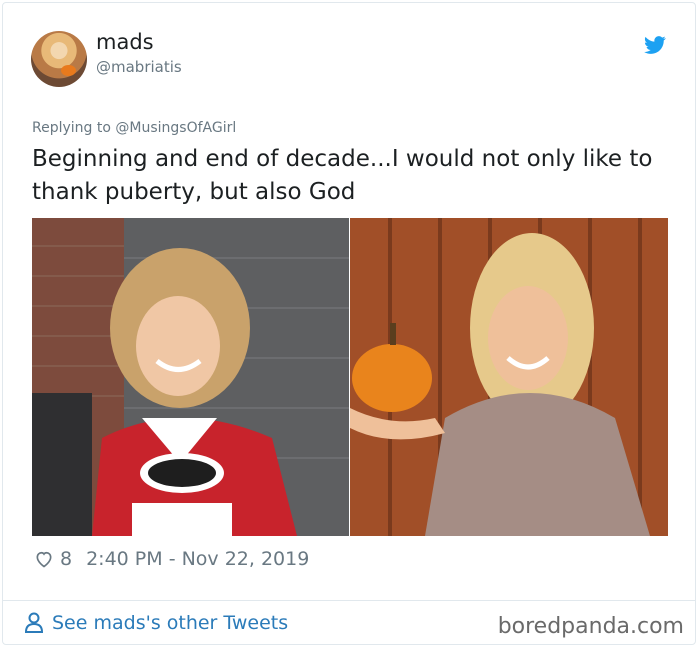 Image resolution: width=700 pixels, height=649 pixels. Describe the element at coordinates (170, 623) in the screenshot. I see `see-more-label: See mads's other Tweets` at that location.